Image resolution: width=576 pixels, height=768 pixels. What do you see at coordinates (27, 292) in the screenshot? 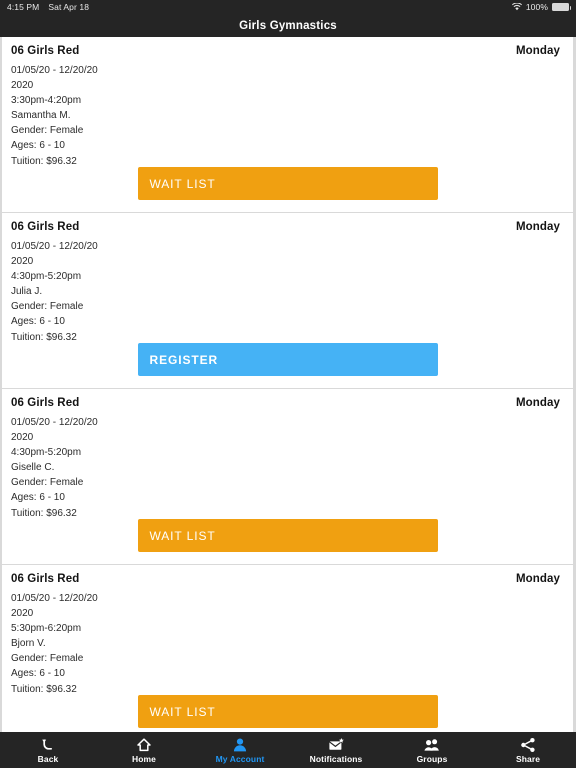
I see `class-instructor: Julia J.` at bounding box center [27, 292].